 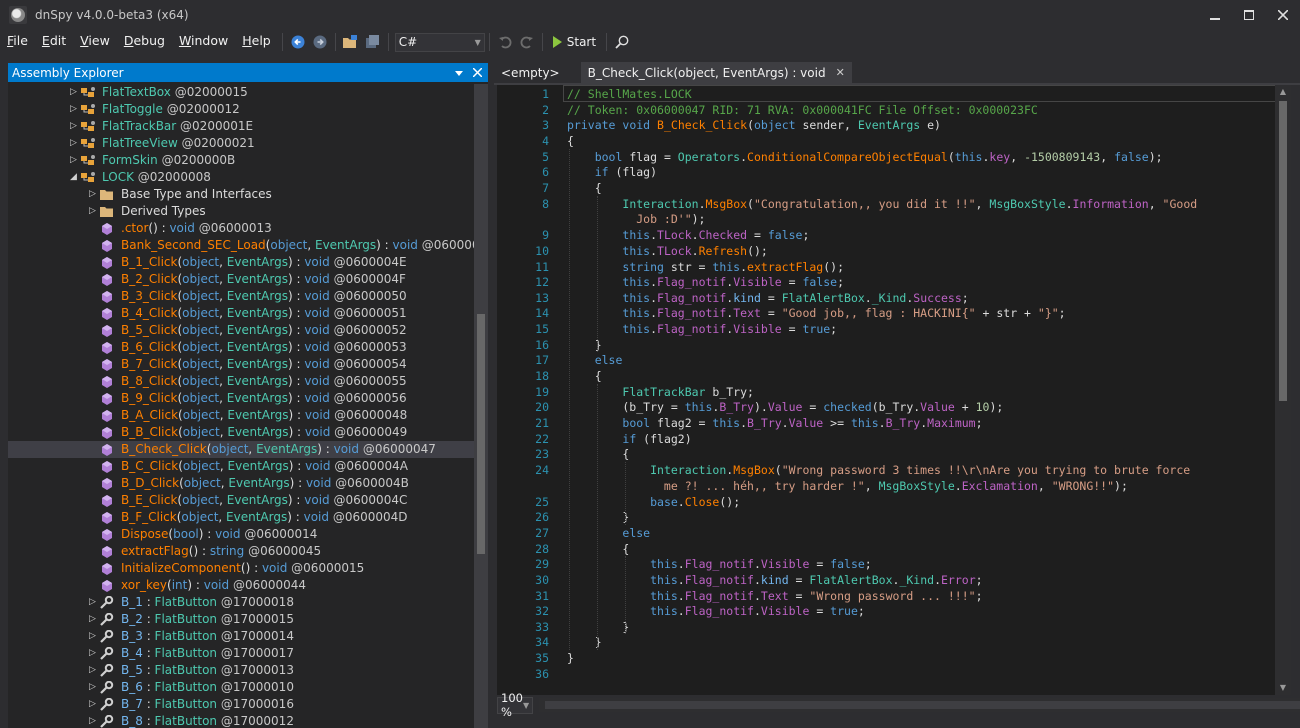 What do you see at coordinates (505, 42) in the screenshot?
I see `undo-icon` at bounding box center [505, 42].